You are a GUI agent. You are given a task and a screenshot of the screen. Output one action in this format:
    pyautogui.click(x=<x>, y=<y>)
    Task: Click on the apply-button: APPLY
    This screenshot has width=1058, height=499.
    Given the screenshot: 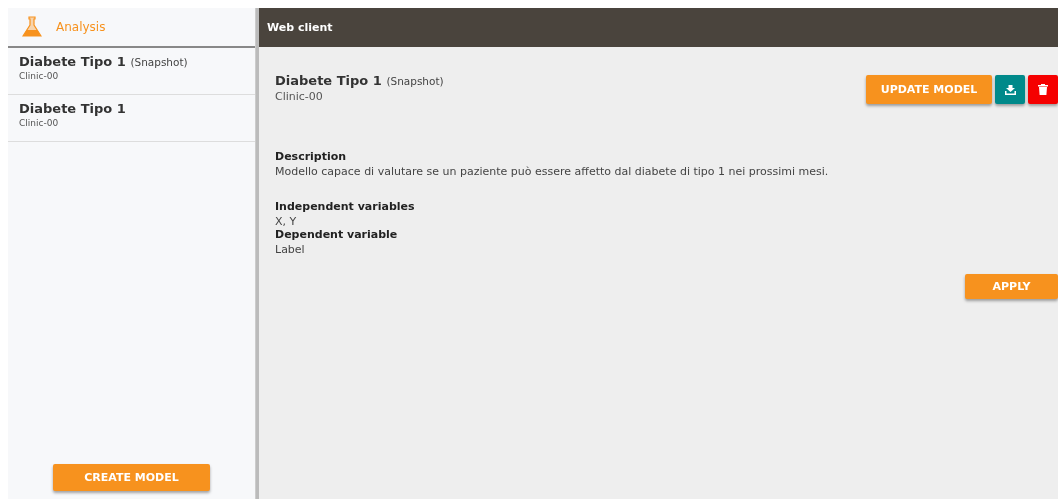 What is the action you would take?
    pyautogui.click(x=1011, y=286)
    